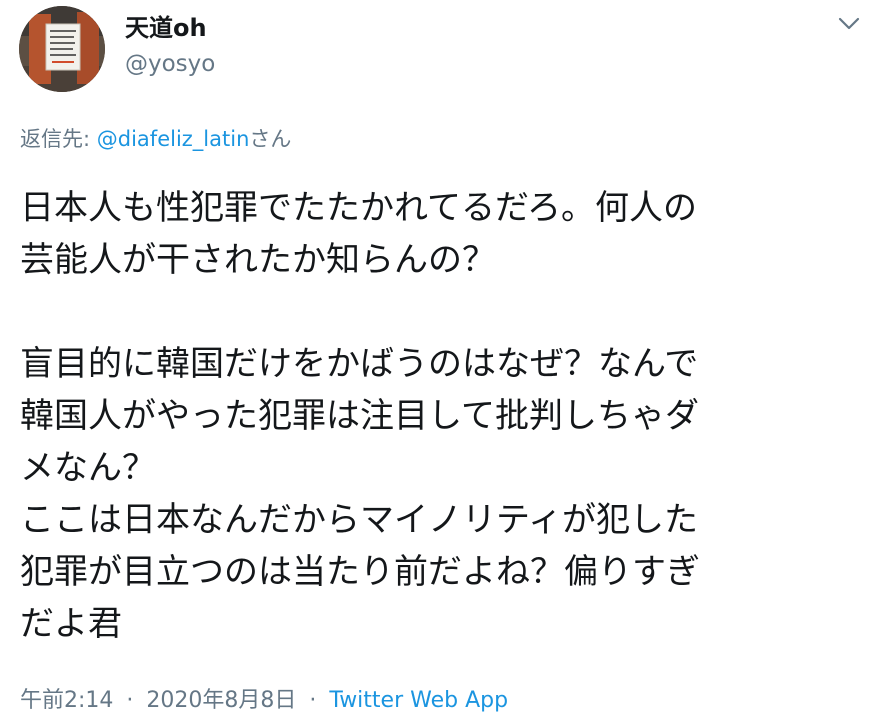 The width and height of the screenshot is (887, 719). Describe the element at coordinates (445, 312) in the screenshot. I see `tweet-line` at that location.